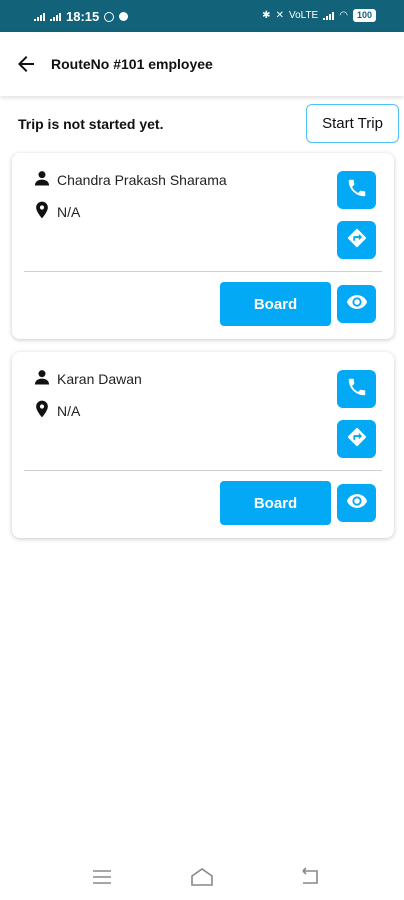 The image size is (404, 900). What do you see at coordinates (39, 16) in the screenshot?
I see `signal-icon` at bounding box center [39, 16].